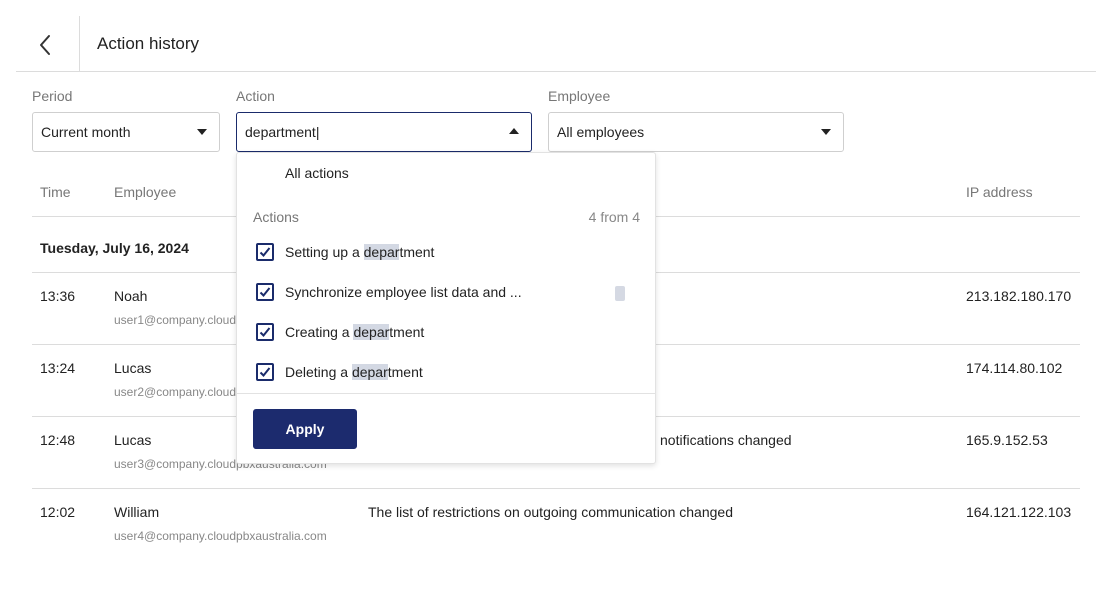  Describe the element at coordinates (305, 429) in the screenshot. I see `apply-button: Apply` at that location.